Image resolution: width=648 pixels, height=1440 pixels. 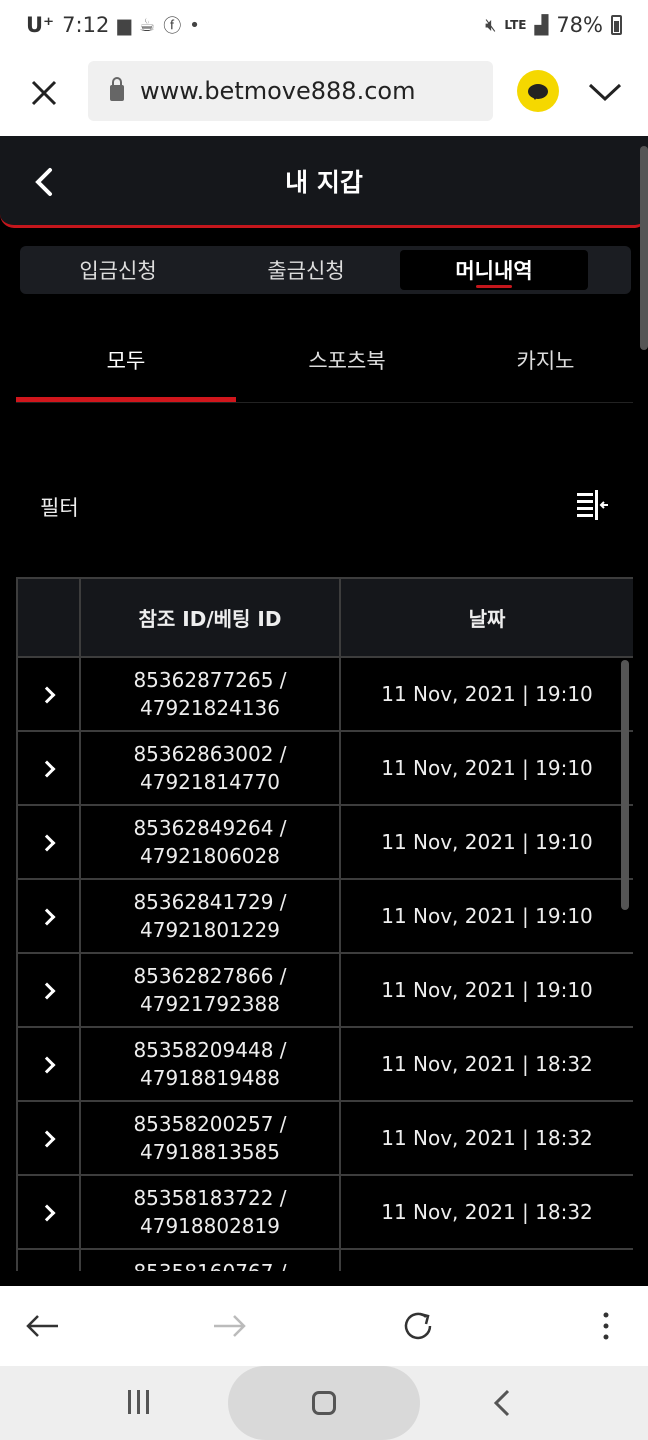 What do you see at coordinates (210, 617) in the screenshot?
I see `header-ref-bet-id: 참조 ID/베팅 ID` at bounding box center [210, 617].